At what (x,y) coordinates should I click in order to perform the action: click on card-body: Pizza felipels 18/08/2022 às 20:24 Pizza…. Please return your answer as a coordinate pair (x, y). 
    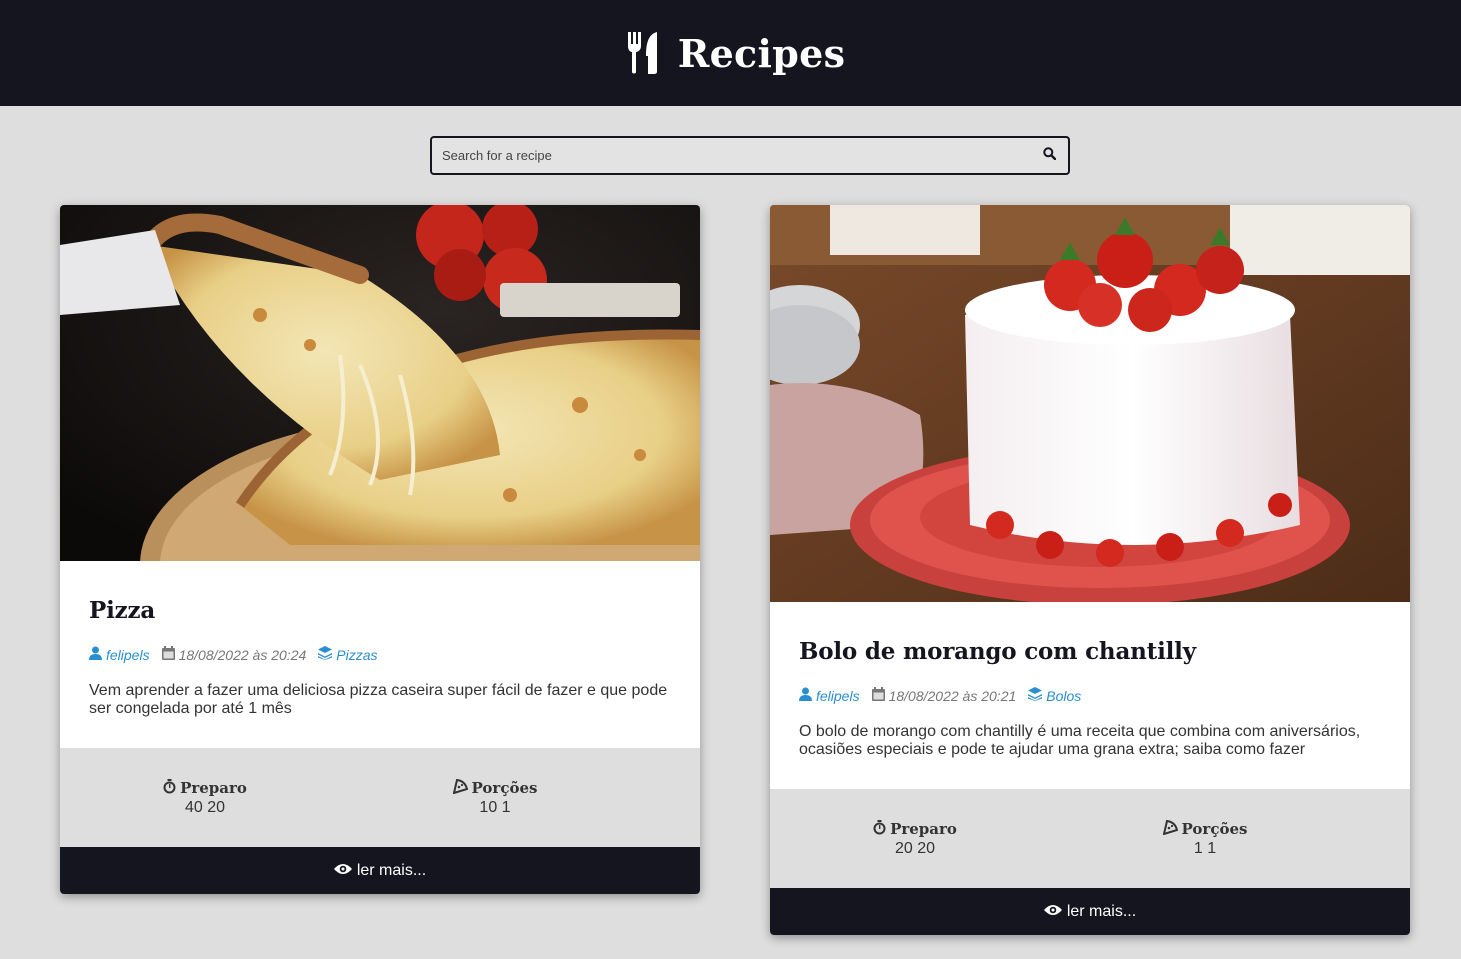
    Looking at the image, I should click on (380, 654).